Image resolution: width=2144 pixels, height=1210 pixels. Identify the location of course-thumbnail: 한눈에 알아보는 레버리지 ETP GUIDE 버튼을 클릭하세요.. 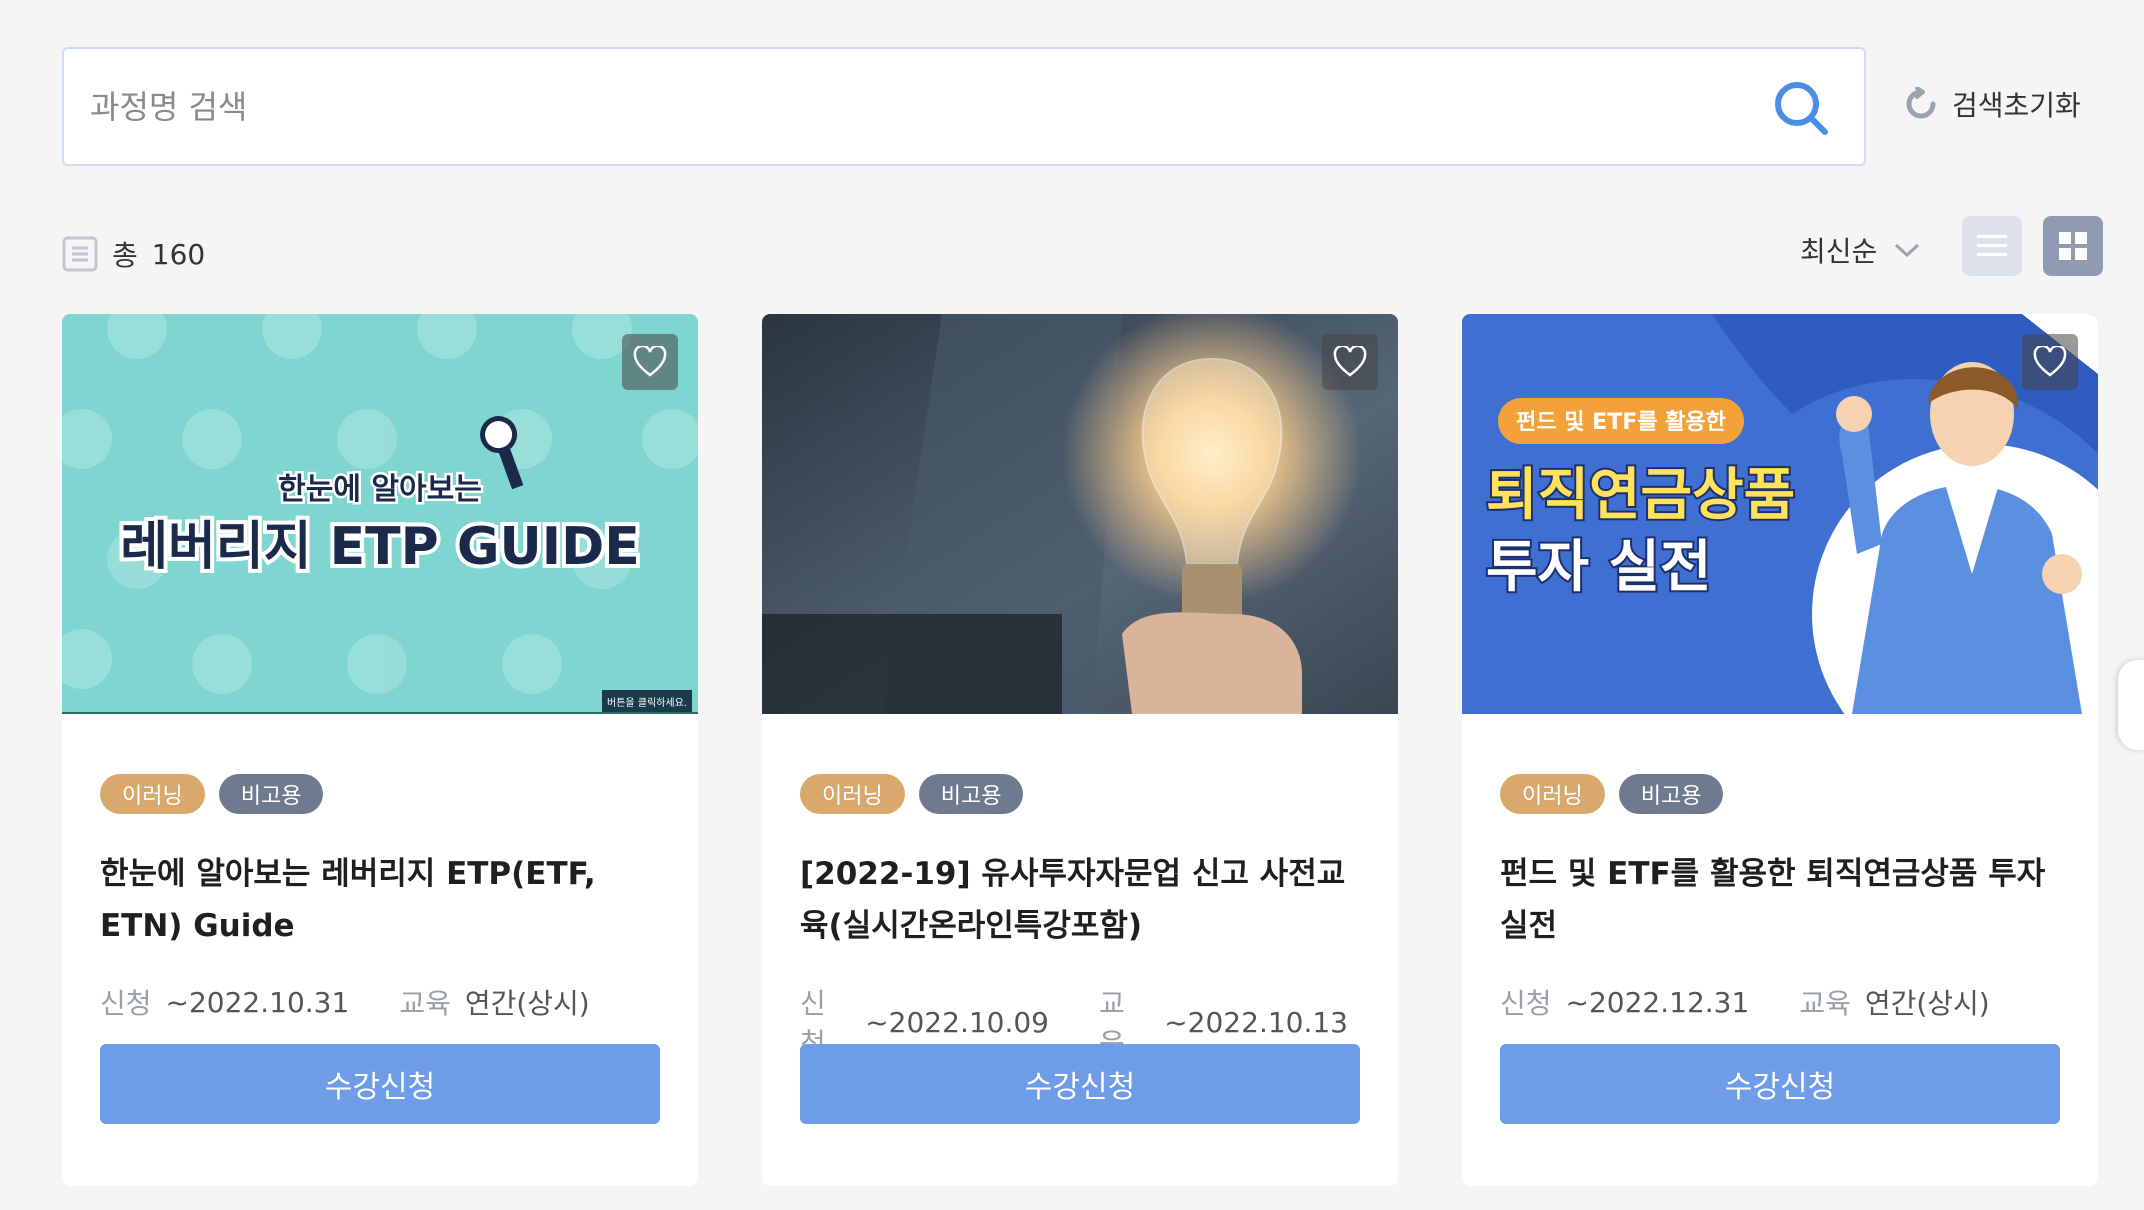
(380, 514).